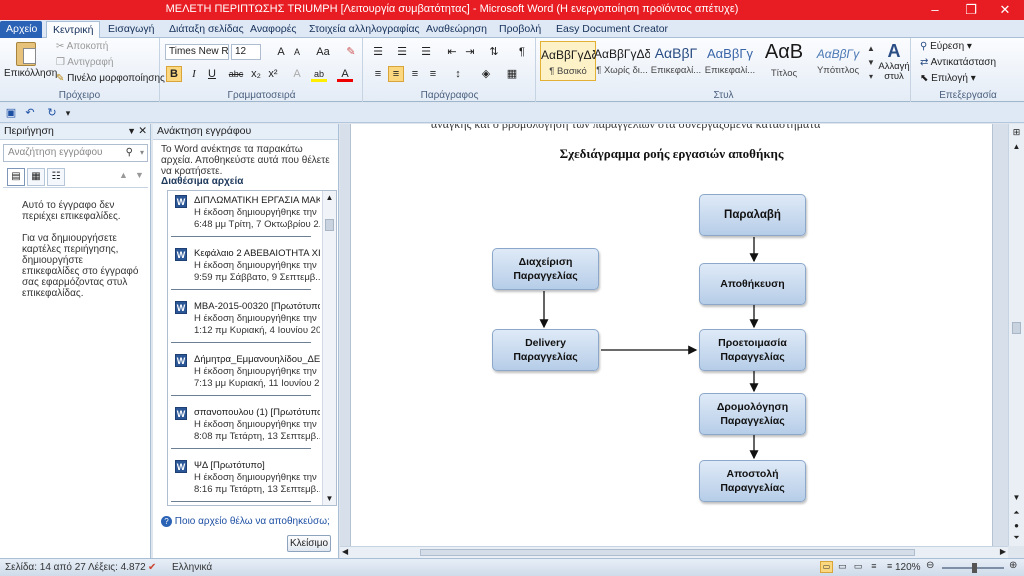 The width and height of the screenshot is (1024, 576). Describe the element at coordinates (82, 46) in the screenshot. I see `cut-button: ✂ Αποκοπή` at that location.